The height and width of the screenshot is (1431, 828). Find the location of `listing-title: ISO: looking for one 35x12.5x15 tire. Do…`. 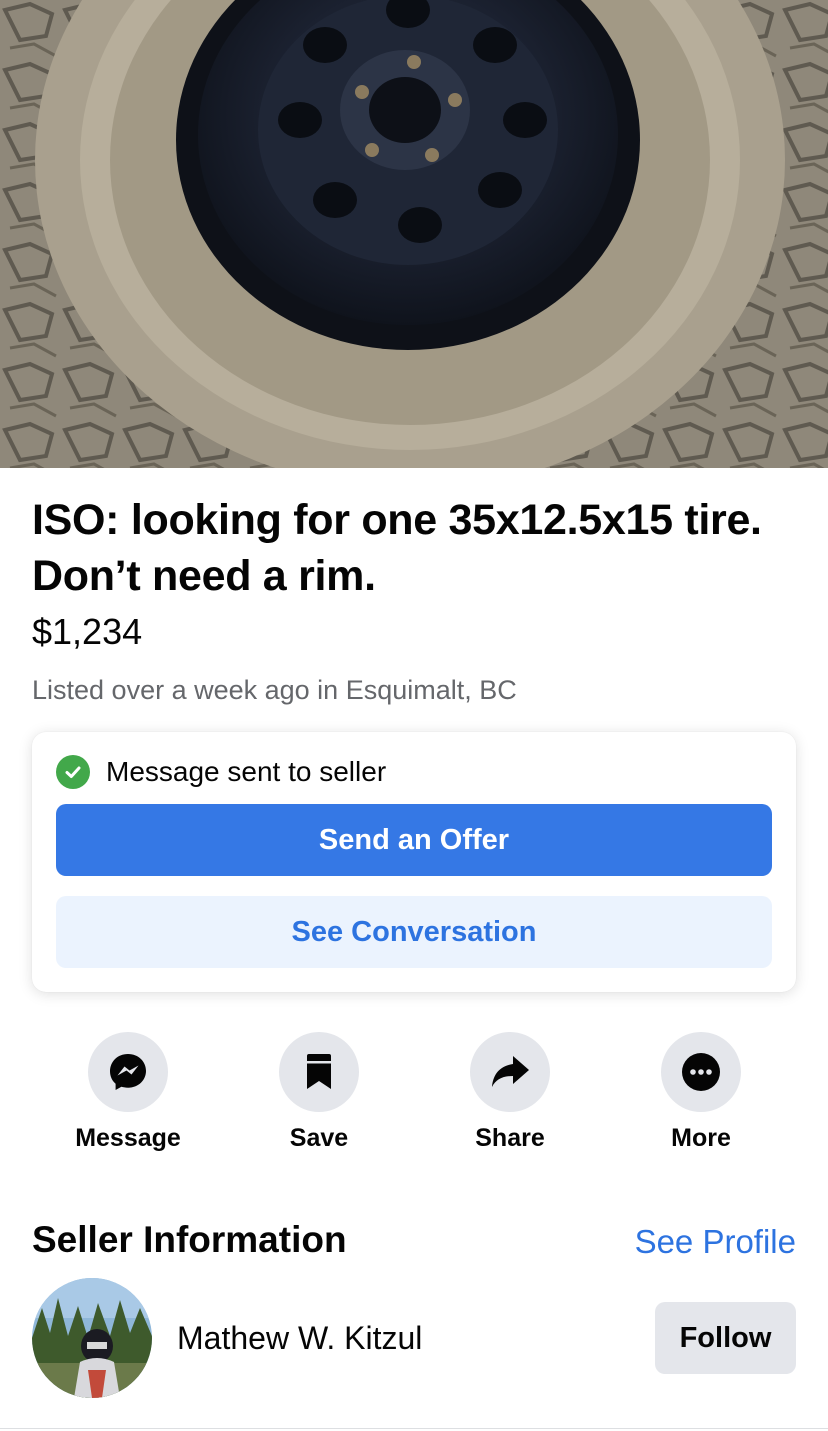

listing-title: ISO: looking for one 35x12.5x15 tire. Do… is located at coordinates (397, 548).